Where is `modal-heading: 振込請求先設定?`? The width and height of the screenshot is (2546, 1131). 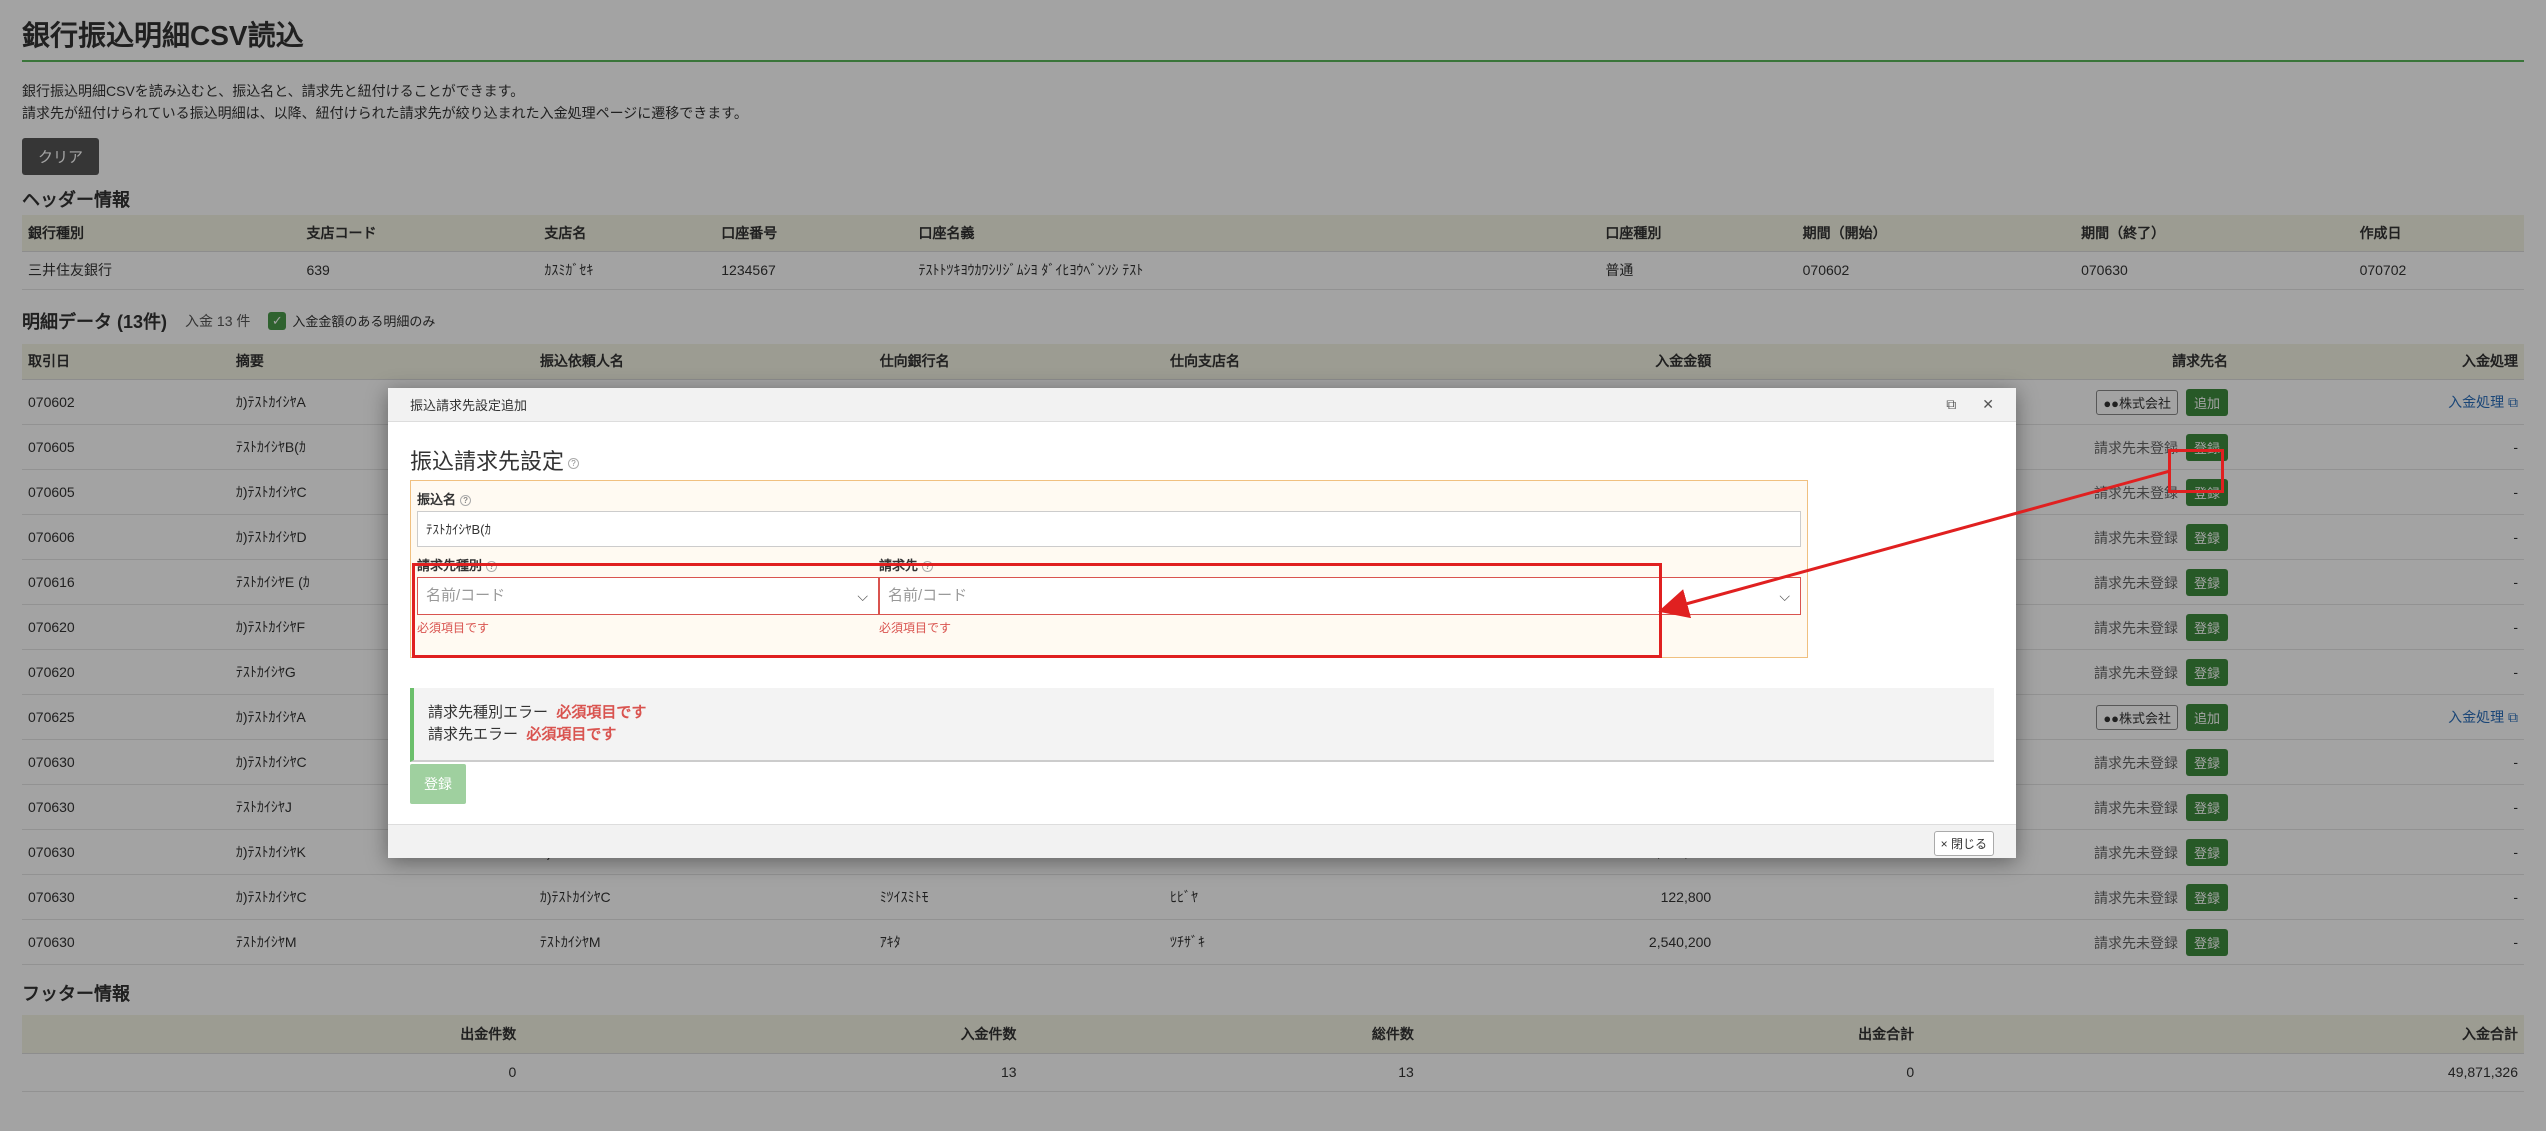
modal-heading: 振込請求先設定? is located at coordinates (1202, 459).